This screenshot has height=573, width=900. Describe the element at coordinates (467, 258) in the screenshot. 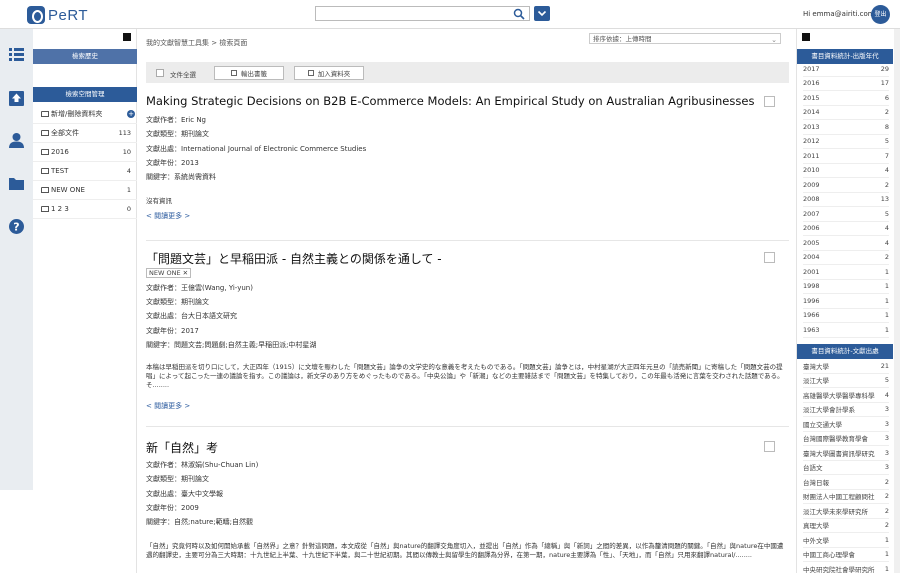

I see `record-title: 「問題文芸」と早稲田派 - 自然主義との関係を通して -` at that location.